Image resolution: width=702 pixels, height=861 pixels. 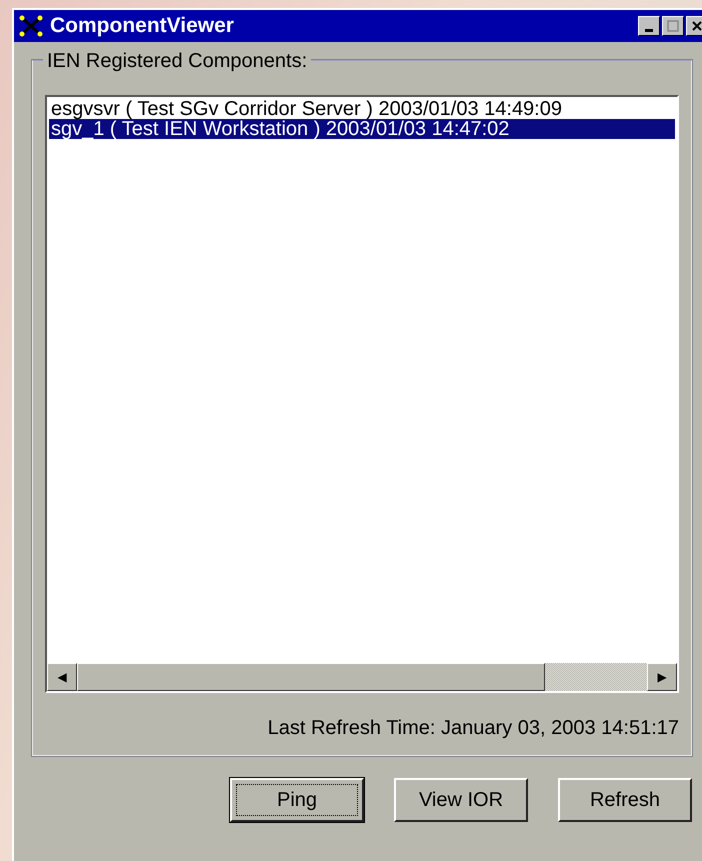 I want to click on minimize-icon, so click(x=649, y=30).